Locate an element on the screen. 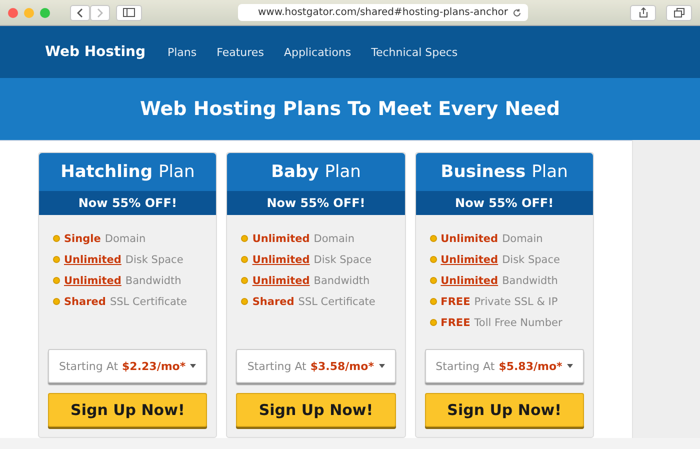 The width and height of the screenshot is (700, 449). feature-text: Single Domain is located at coordinates (105, 238).